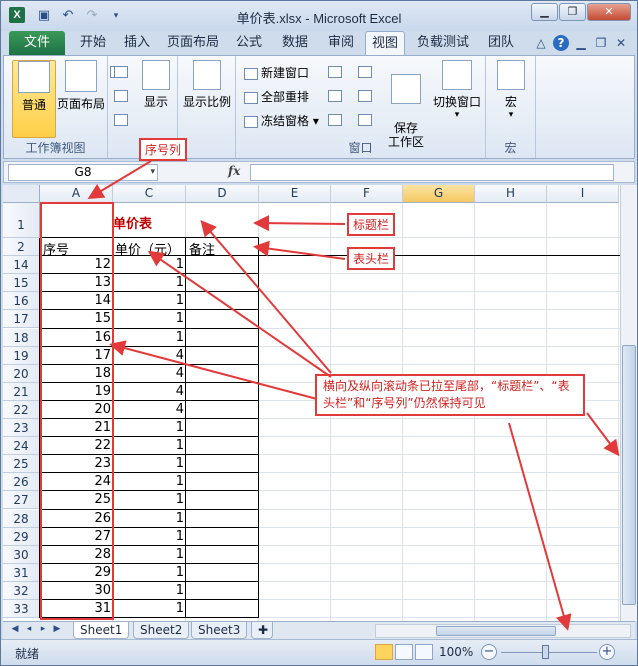 The image size is (638, 666). What do you see at coordinates (299, 223) in the screenshot?
I see `arrow-title-bar` at bounding box center [299, 223].